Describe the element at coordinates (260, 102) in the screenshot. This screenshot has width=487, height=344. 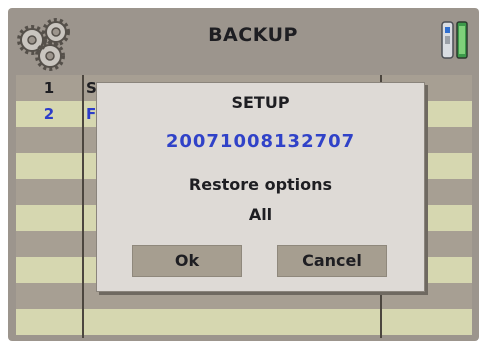
I see `dialog-title: SETUP` at that location.